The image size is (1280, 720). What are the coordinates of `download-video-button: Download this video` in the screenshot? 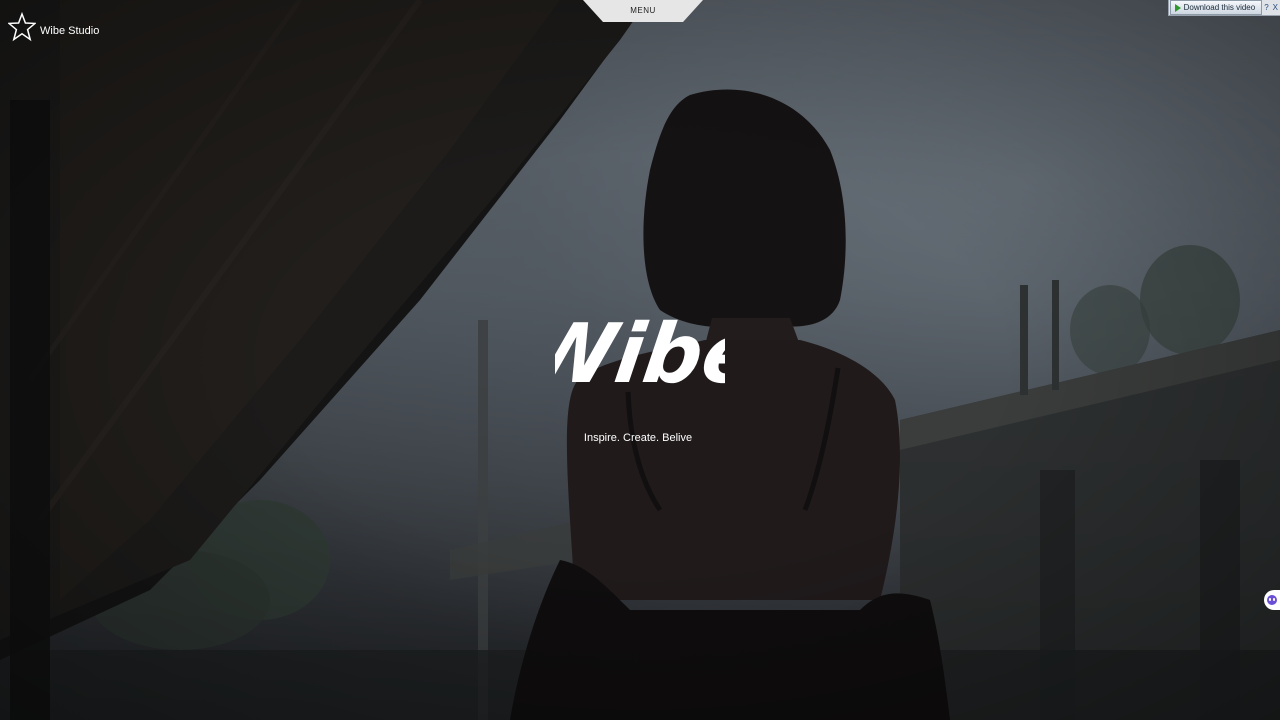 It's located at (1216, 7).